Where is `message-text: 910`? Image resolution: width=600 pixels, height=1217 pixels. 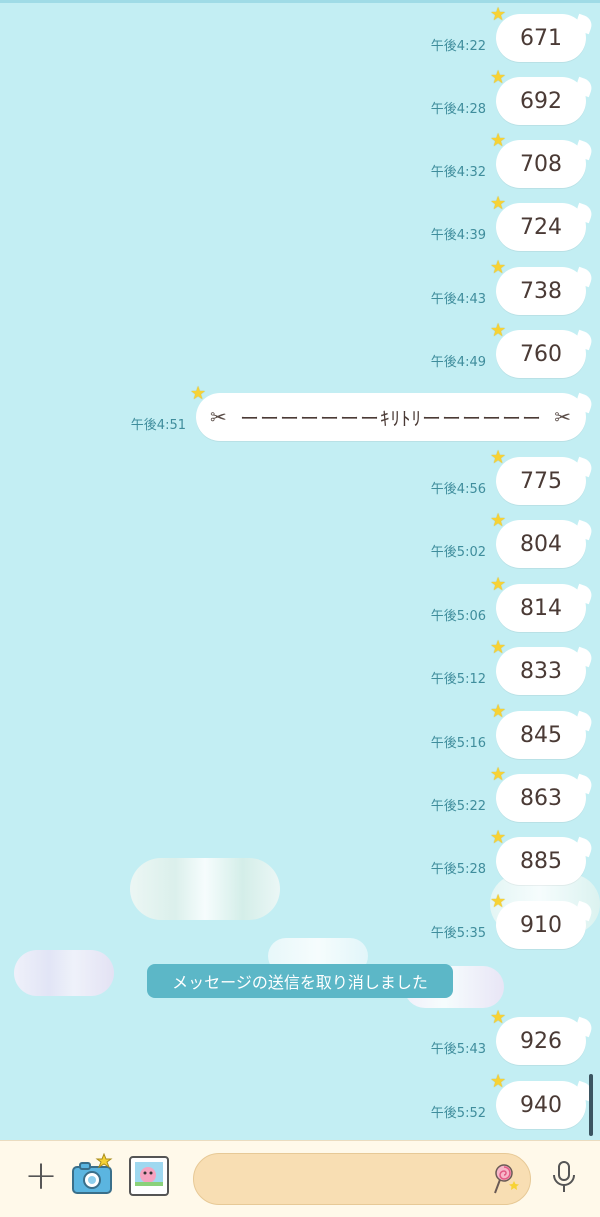 message-text: 910 is located at coordinates (541, 925).